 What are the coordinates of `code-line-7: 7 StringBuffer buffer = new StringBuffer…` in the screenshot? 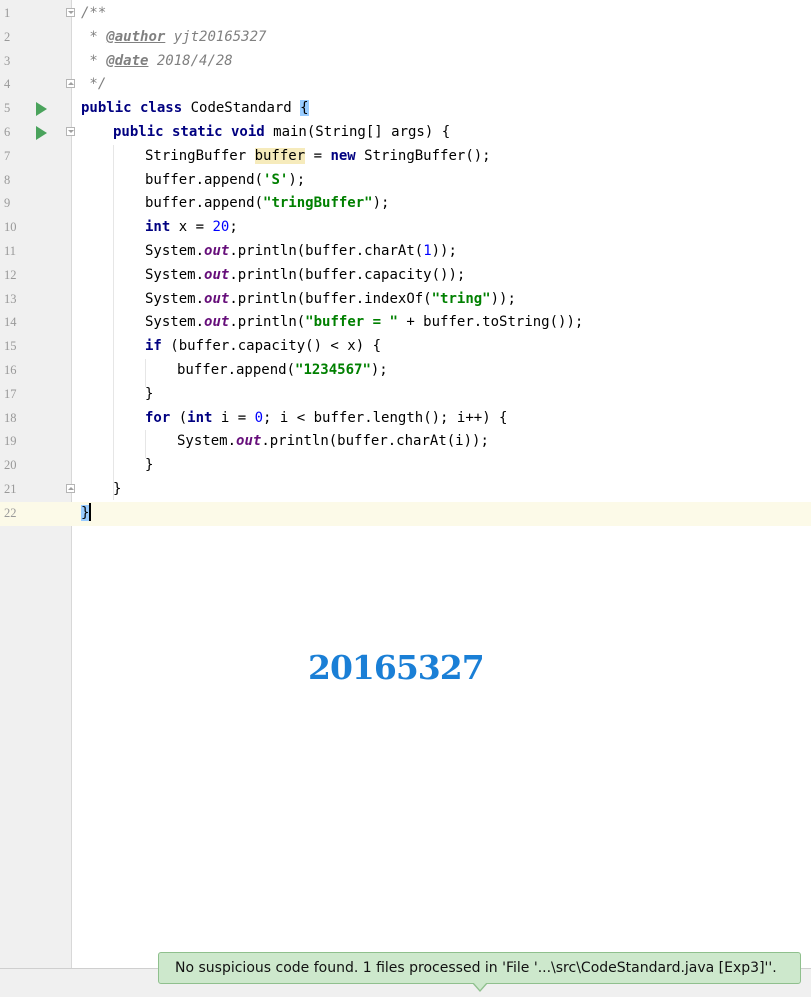 It's located at (405, 157).